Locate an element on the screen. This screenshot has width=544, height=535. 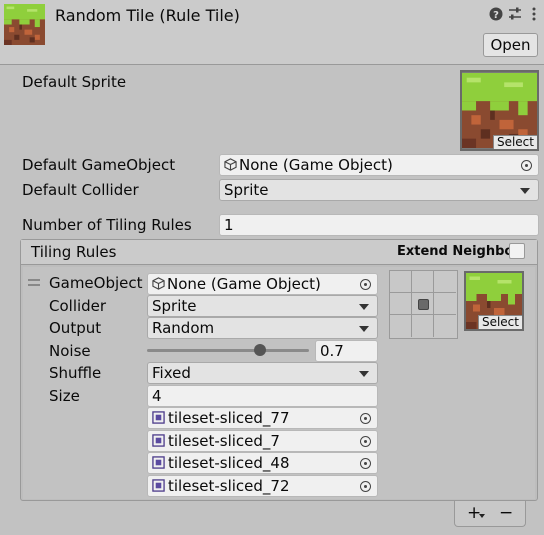
rule-sprite-field: Select is located at coordinates (494, 301).